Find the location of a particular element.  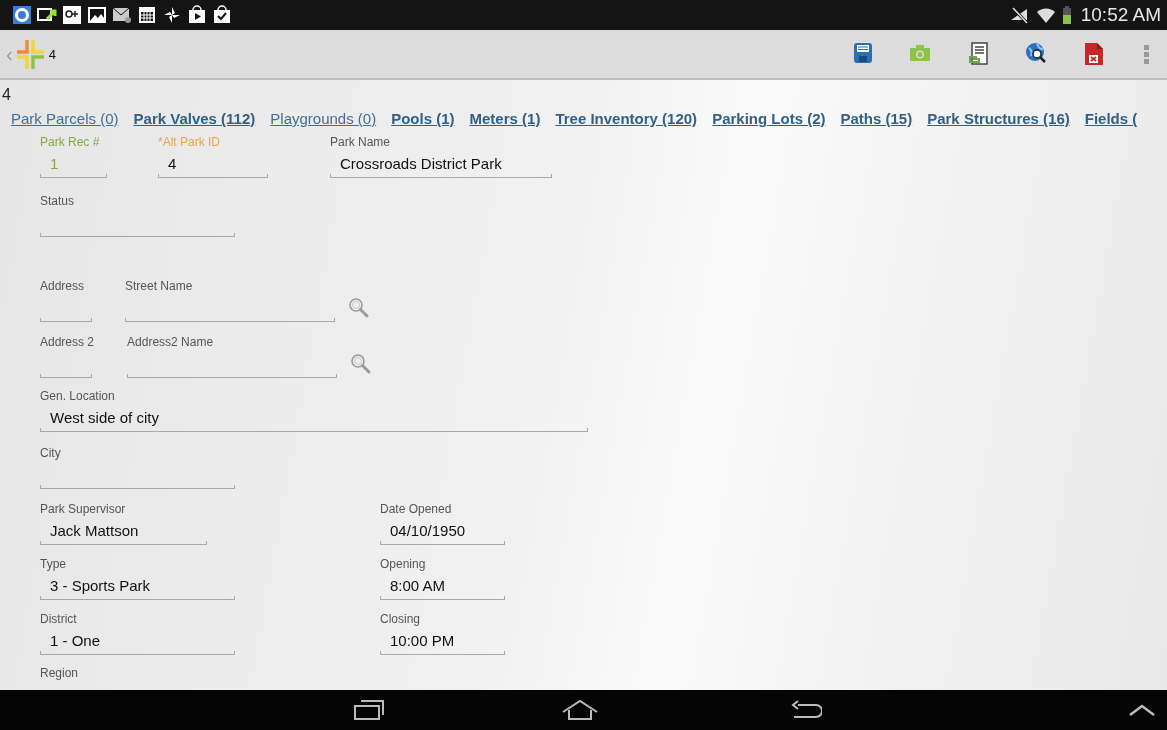

field-label: Address2 Name is located at coordinates (170, 342).